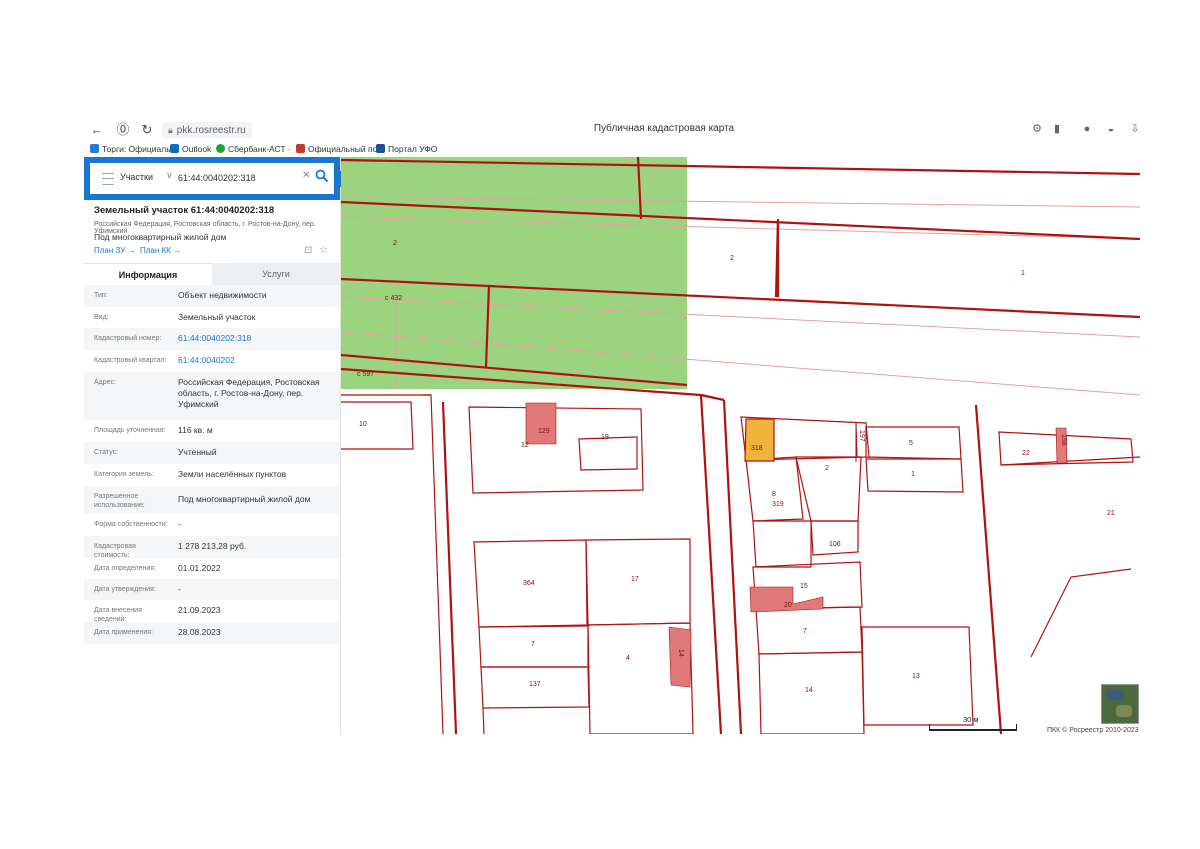  What do you see at coordinates (212, 339) in the screenshot?
I see `attr-row-cadastral-number: Кадастровый номер: 61:44:0040202:318` at bounding box center [212, 339].